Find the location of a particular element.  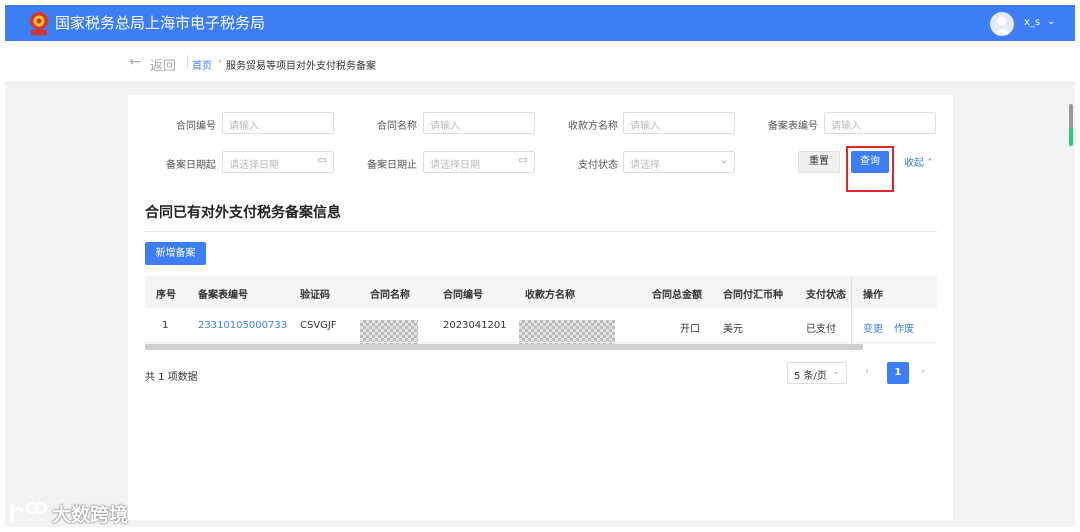

next-page-icon: › is located at coordinates (923, 371).